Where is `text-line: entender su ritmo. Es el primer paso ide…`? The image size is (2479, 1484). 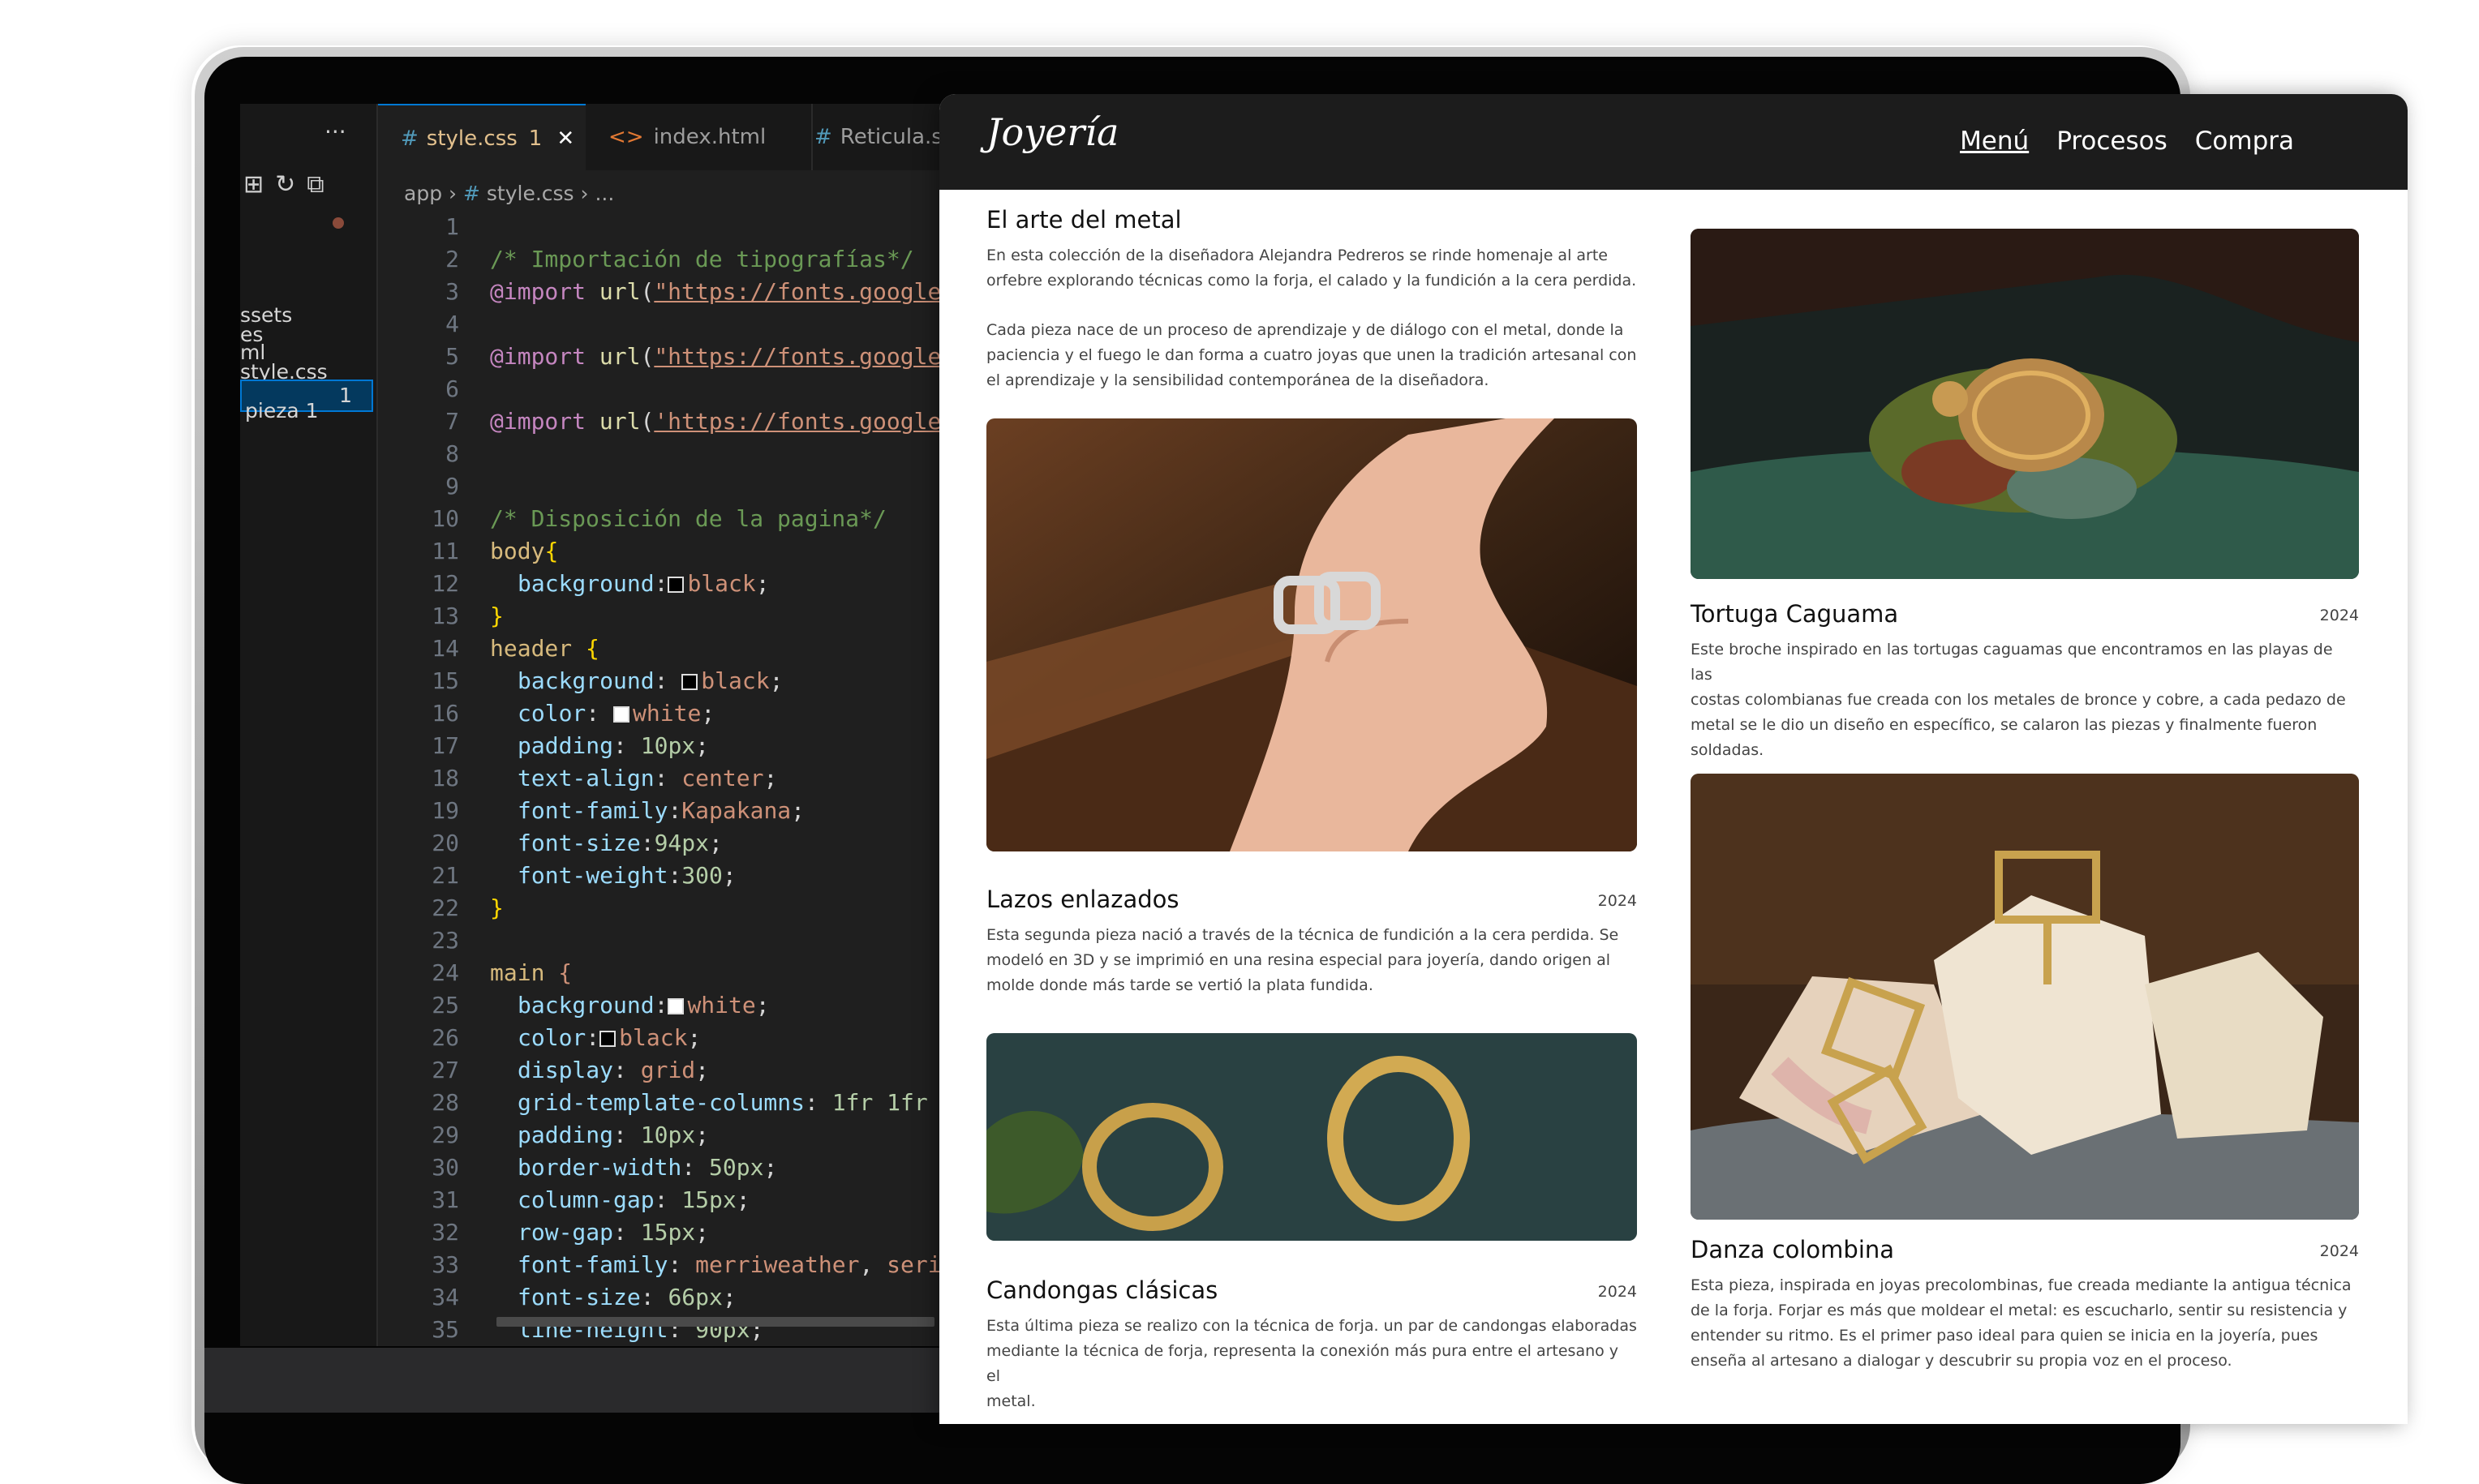 text-line: entender su ritmo. Es el primer paso ide… is located at coordinates (2004, 1336).